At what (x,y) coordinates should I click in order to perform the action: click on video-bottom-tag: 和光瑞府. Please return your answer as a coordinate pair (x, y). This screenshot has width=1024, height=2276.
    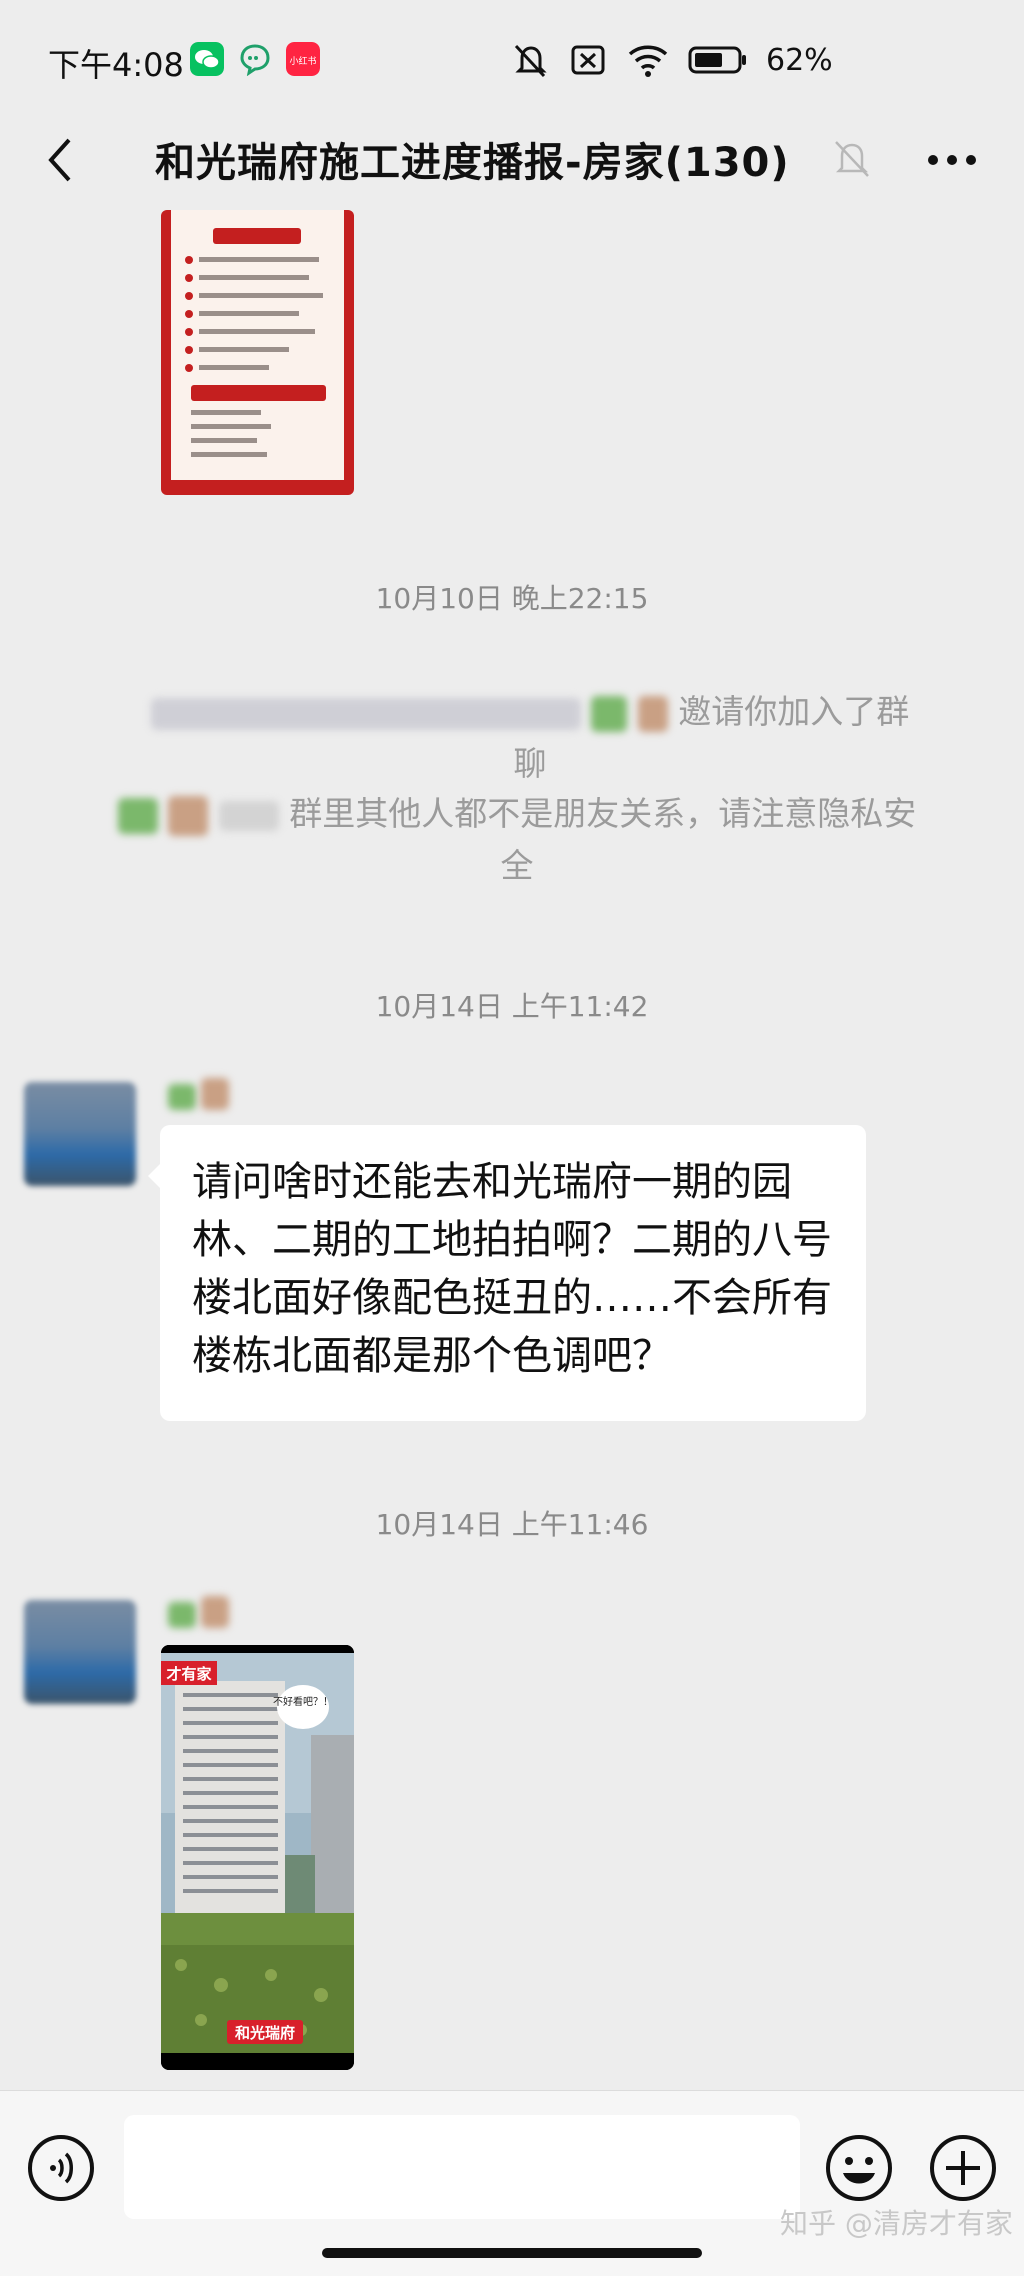
    Looking at the image, I should click on (265, 2033).